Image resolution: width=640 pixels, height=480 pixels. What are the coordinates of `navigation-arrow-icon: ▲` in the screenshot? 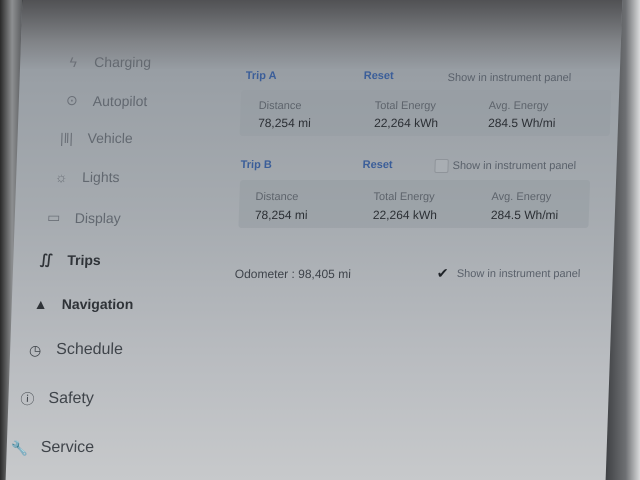 It's located at (40, 304).